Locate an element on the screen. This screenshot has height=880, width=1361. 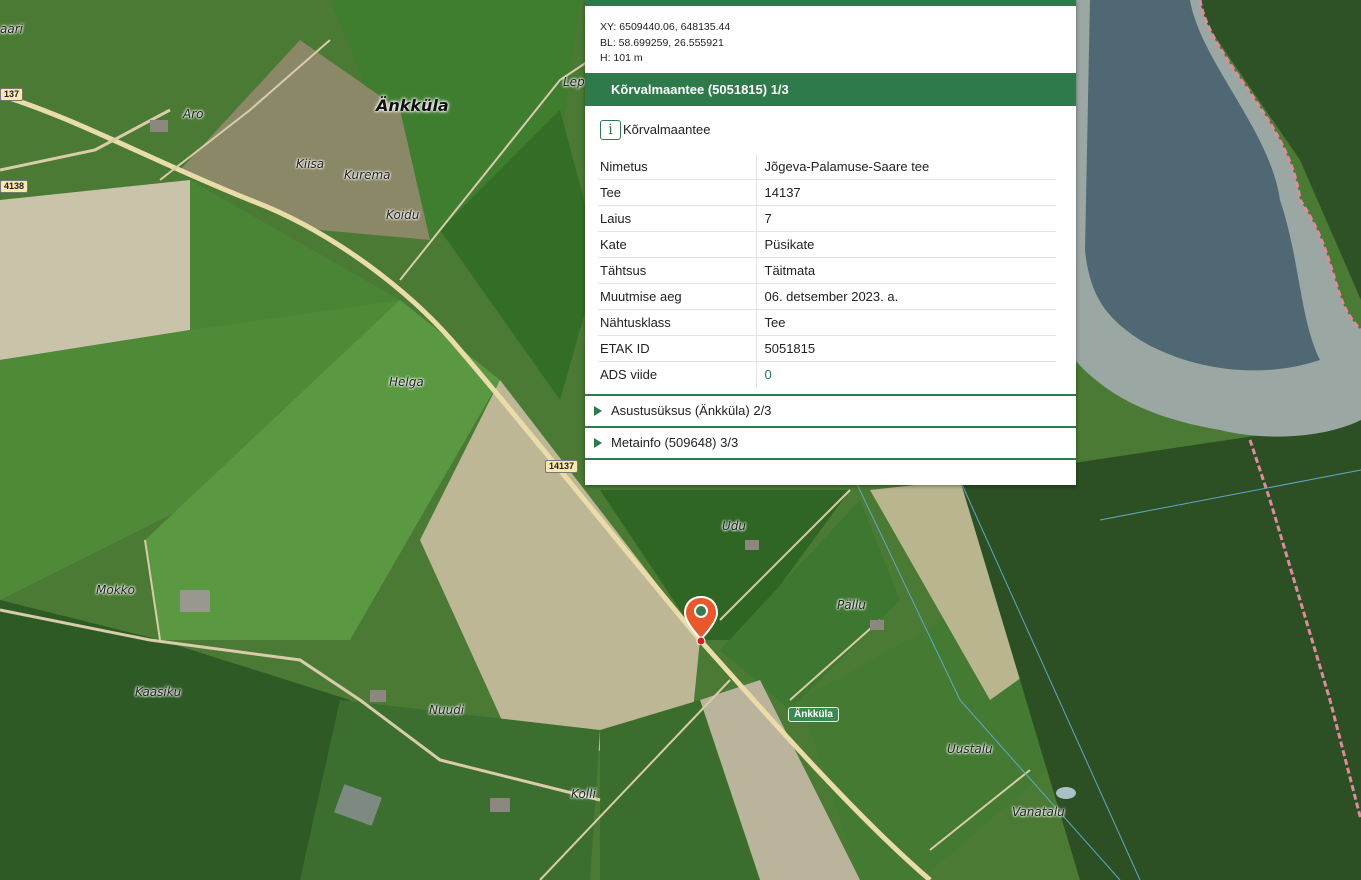
section-label: Metainfo (509648) 3/3 is located at coordinates (675, 442).